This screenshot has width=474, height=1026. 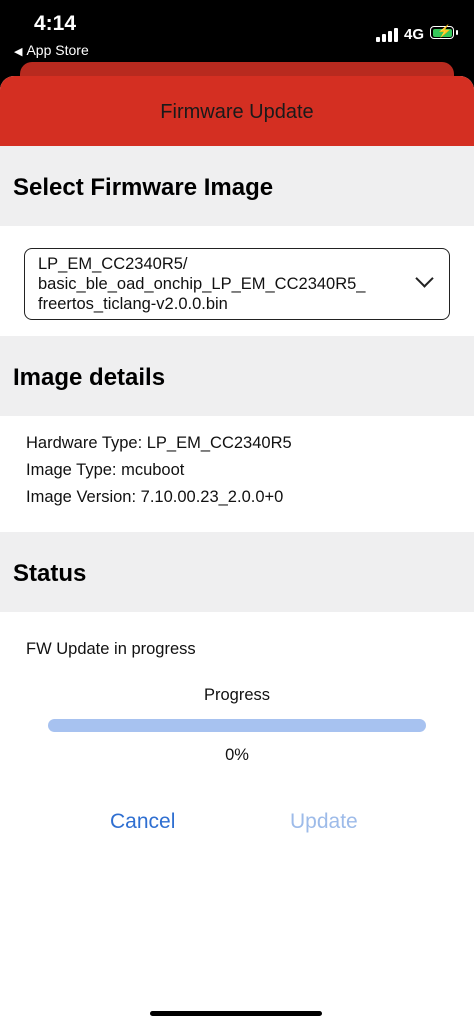 I want to click on nav-bar: Firmware Update, so click(x=237, y=111).